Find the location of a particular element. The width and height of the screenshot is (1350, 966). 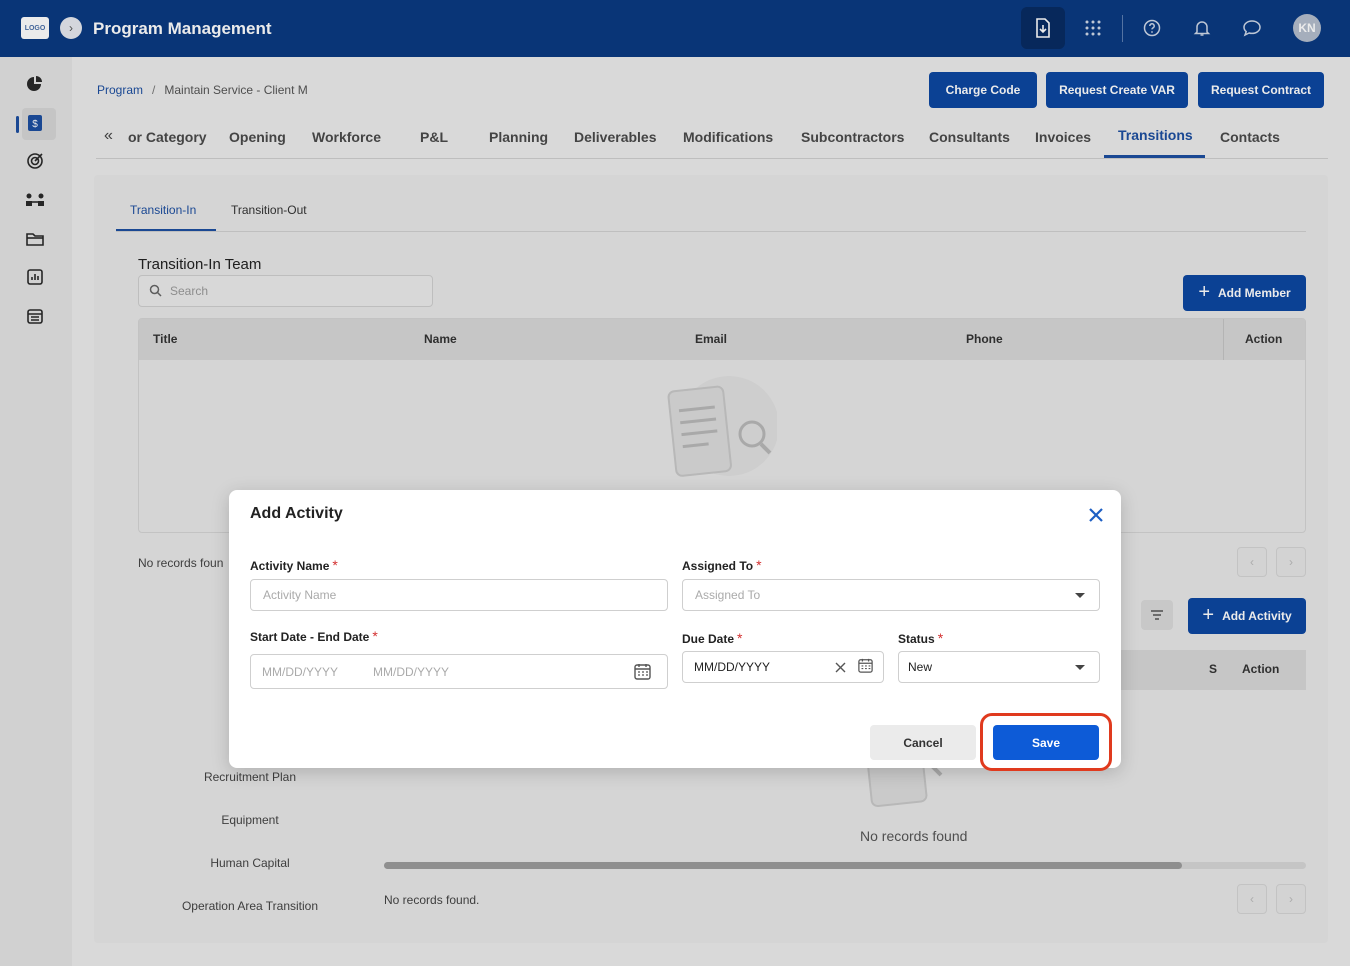

status-value: New is located at coordinates (920, 667).